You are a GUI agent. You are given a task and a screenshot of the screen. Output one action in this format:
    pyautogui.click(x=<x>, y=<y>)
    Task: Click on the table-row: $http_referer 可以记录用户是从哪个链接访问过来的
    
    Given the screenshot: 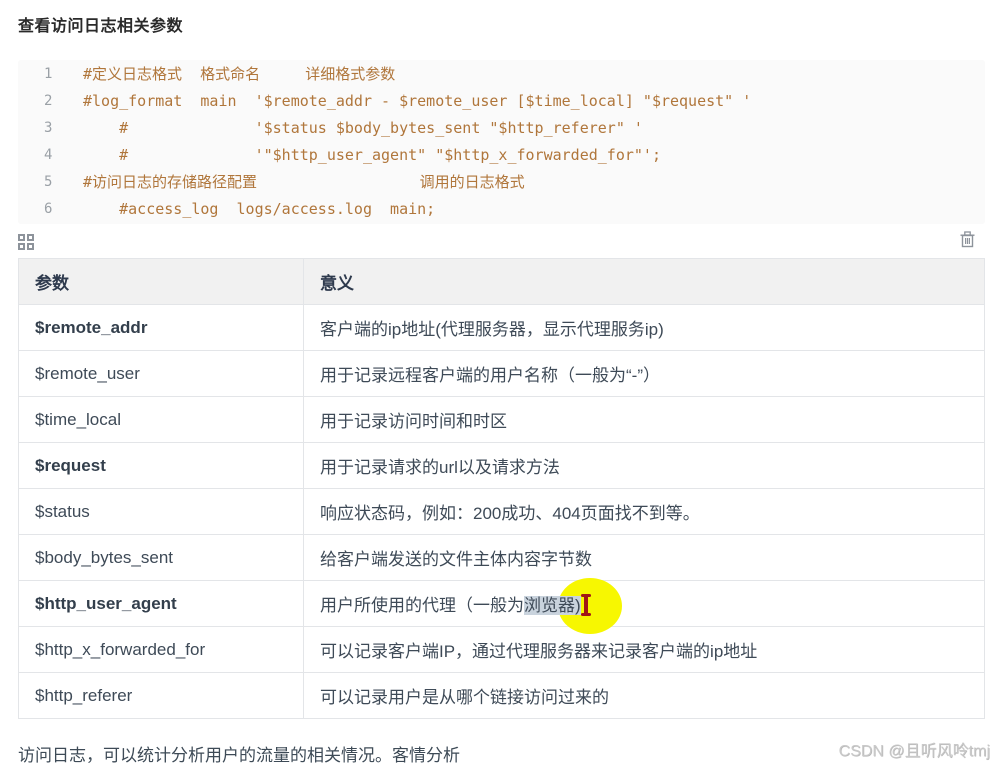 What is the action you would take?
    pyautogui.click(x=501, y=695)
    